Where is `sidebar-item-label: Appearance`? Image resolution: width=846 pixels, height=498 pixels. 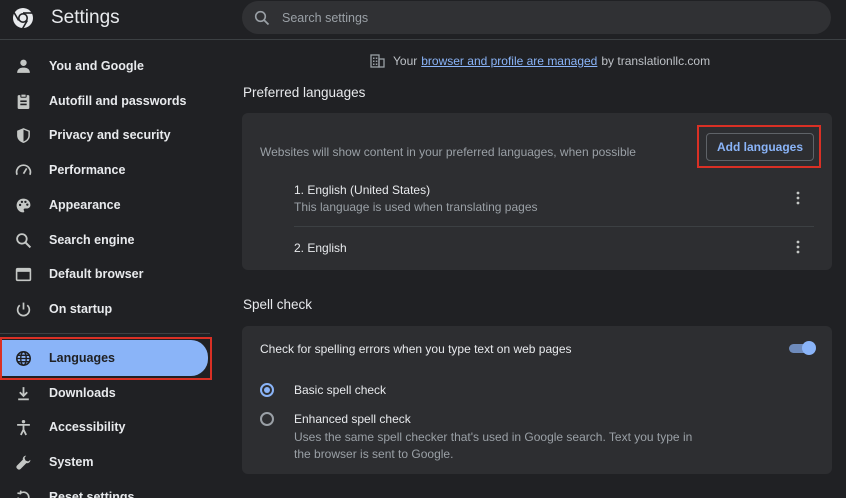
sidebar-item-label: Appearance is located at coordinates (85, 205).